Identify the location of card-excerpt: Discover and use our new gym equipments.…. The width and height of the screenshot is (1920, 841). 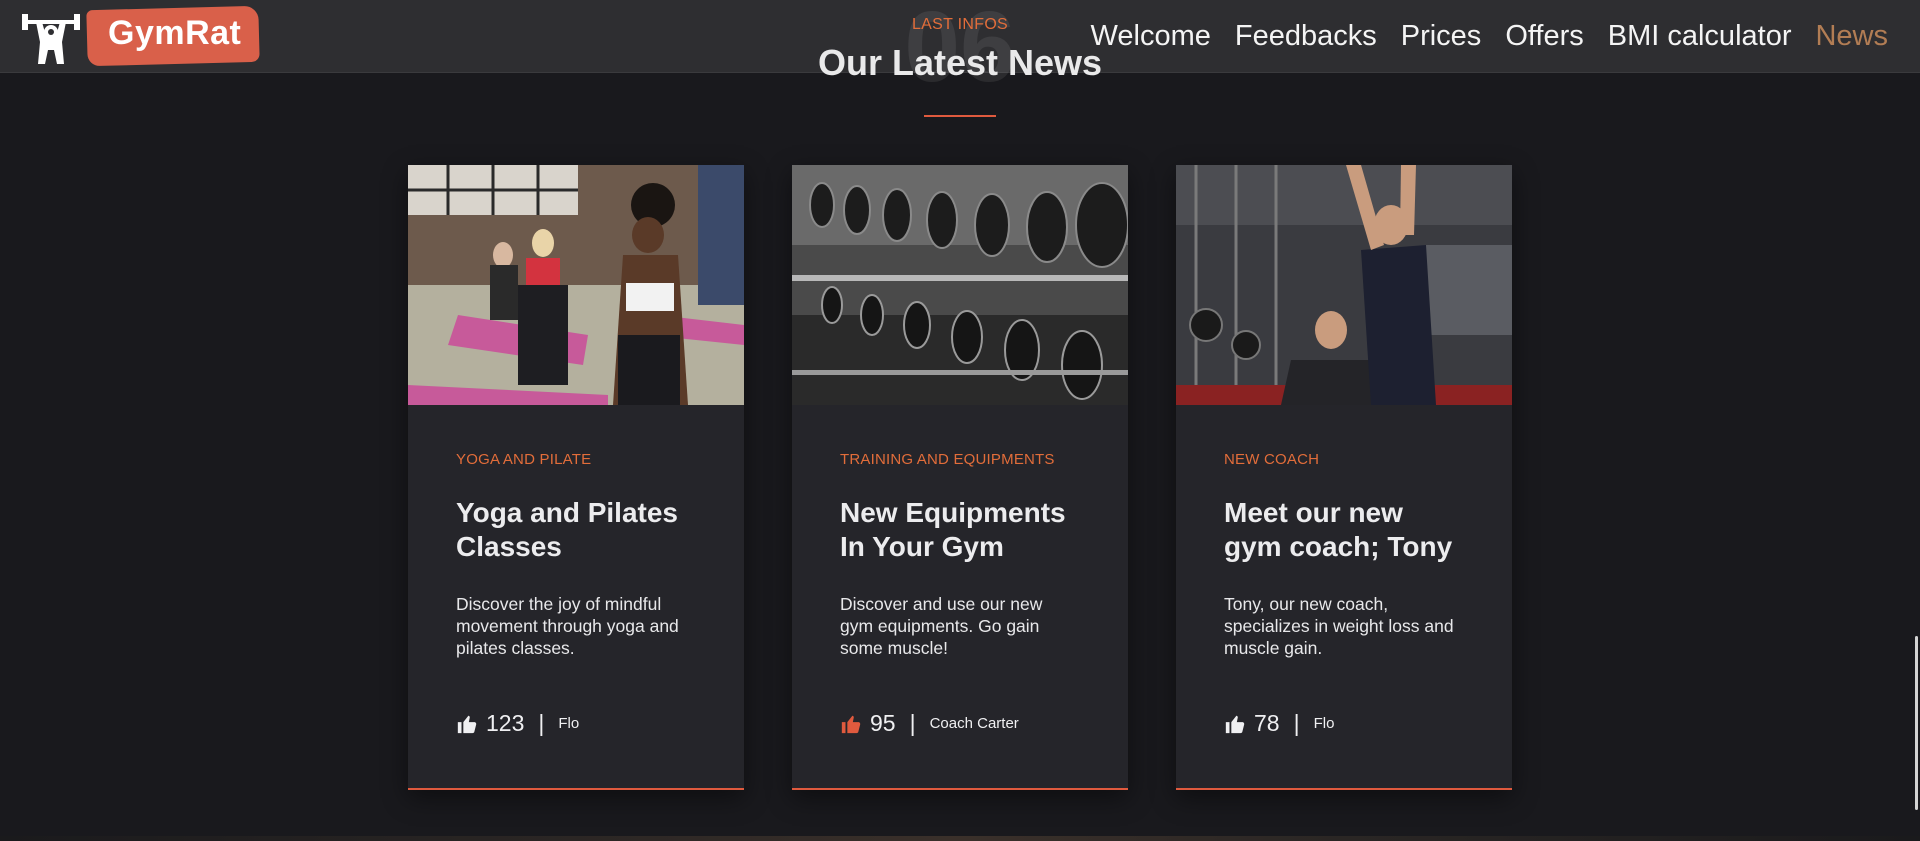
(941, 626).